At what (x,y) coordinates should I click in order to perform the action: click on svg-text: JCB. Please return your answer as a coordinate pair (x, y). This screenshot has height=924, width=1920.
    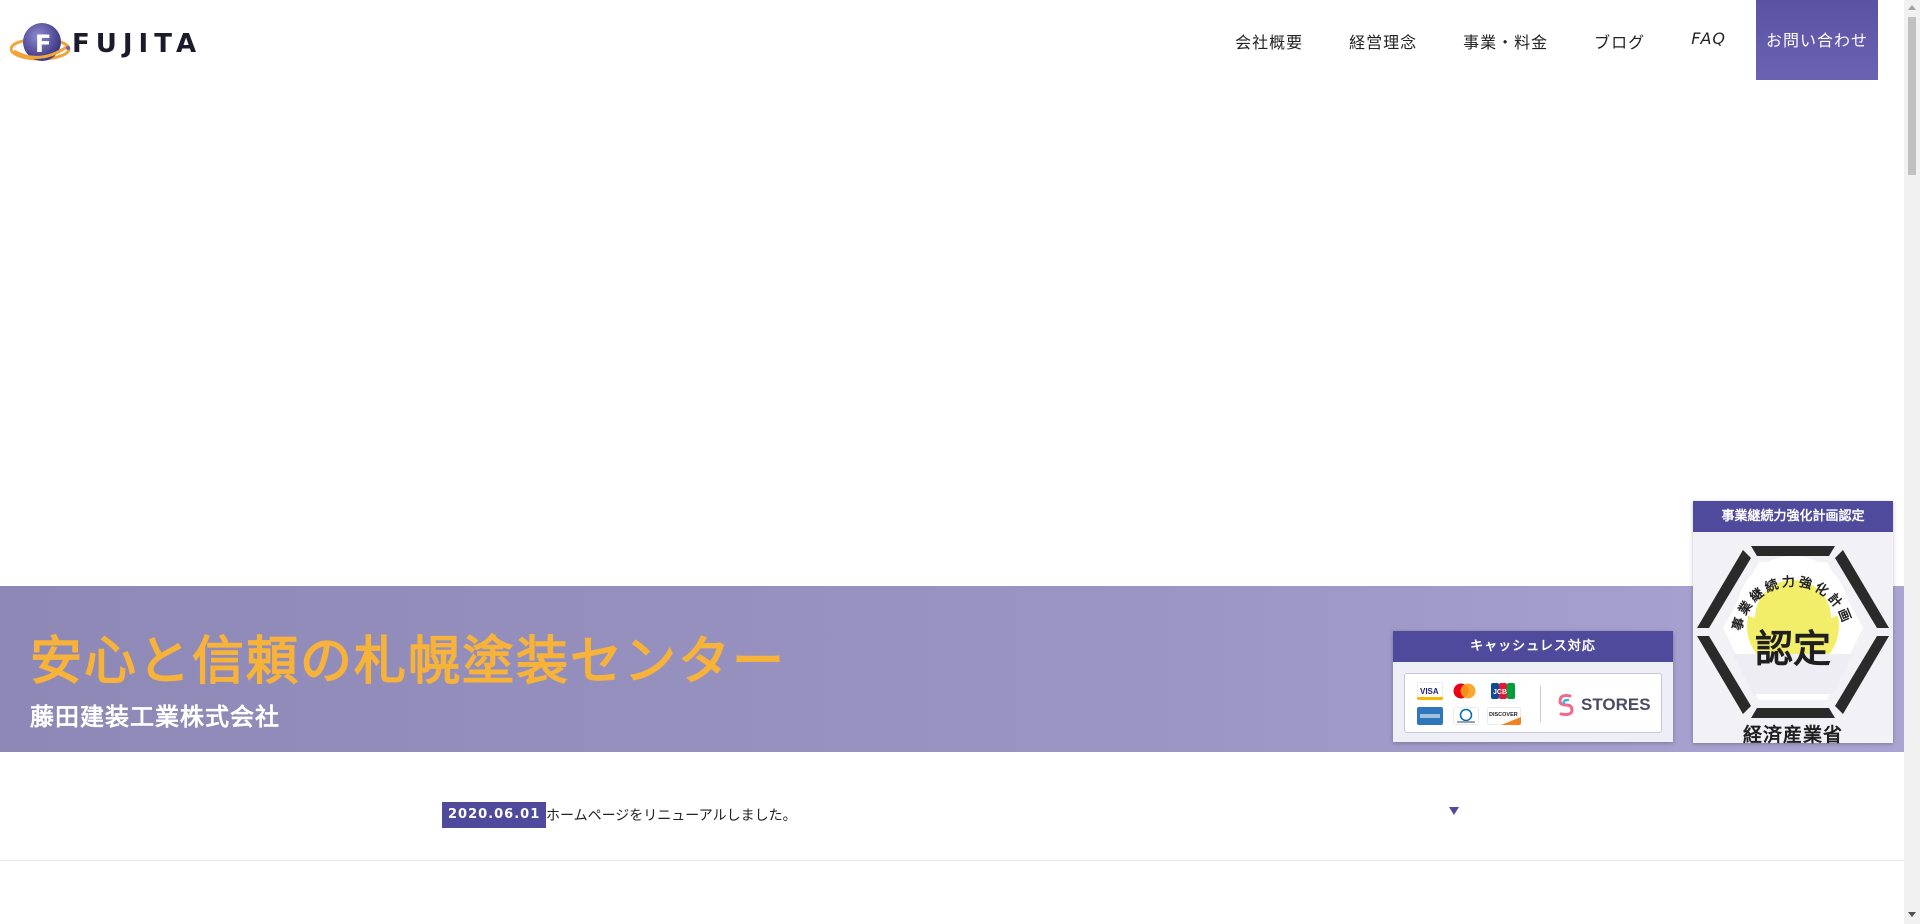
    Looking at the image, I should click on (1500, 692).